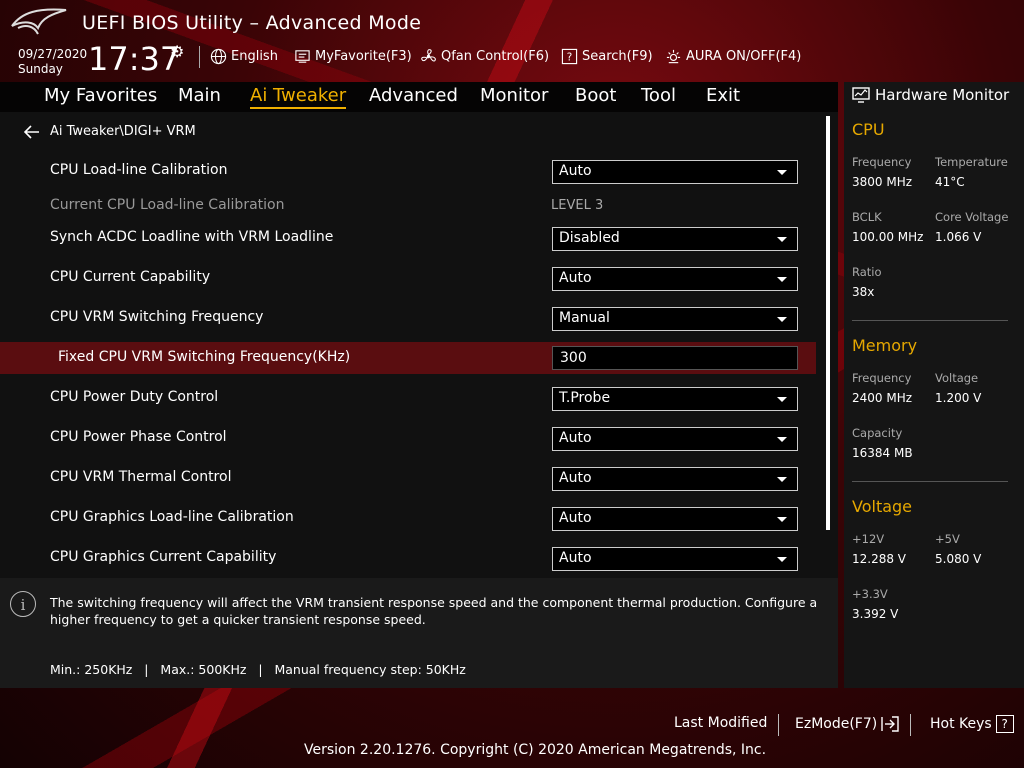  I want to click on setting-row: CPU Graphics Load-line Calibration Auto, so click(408, 518).